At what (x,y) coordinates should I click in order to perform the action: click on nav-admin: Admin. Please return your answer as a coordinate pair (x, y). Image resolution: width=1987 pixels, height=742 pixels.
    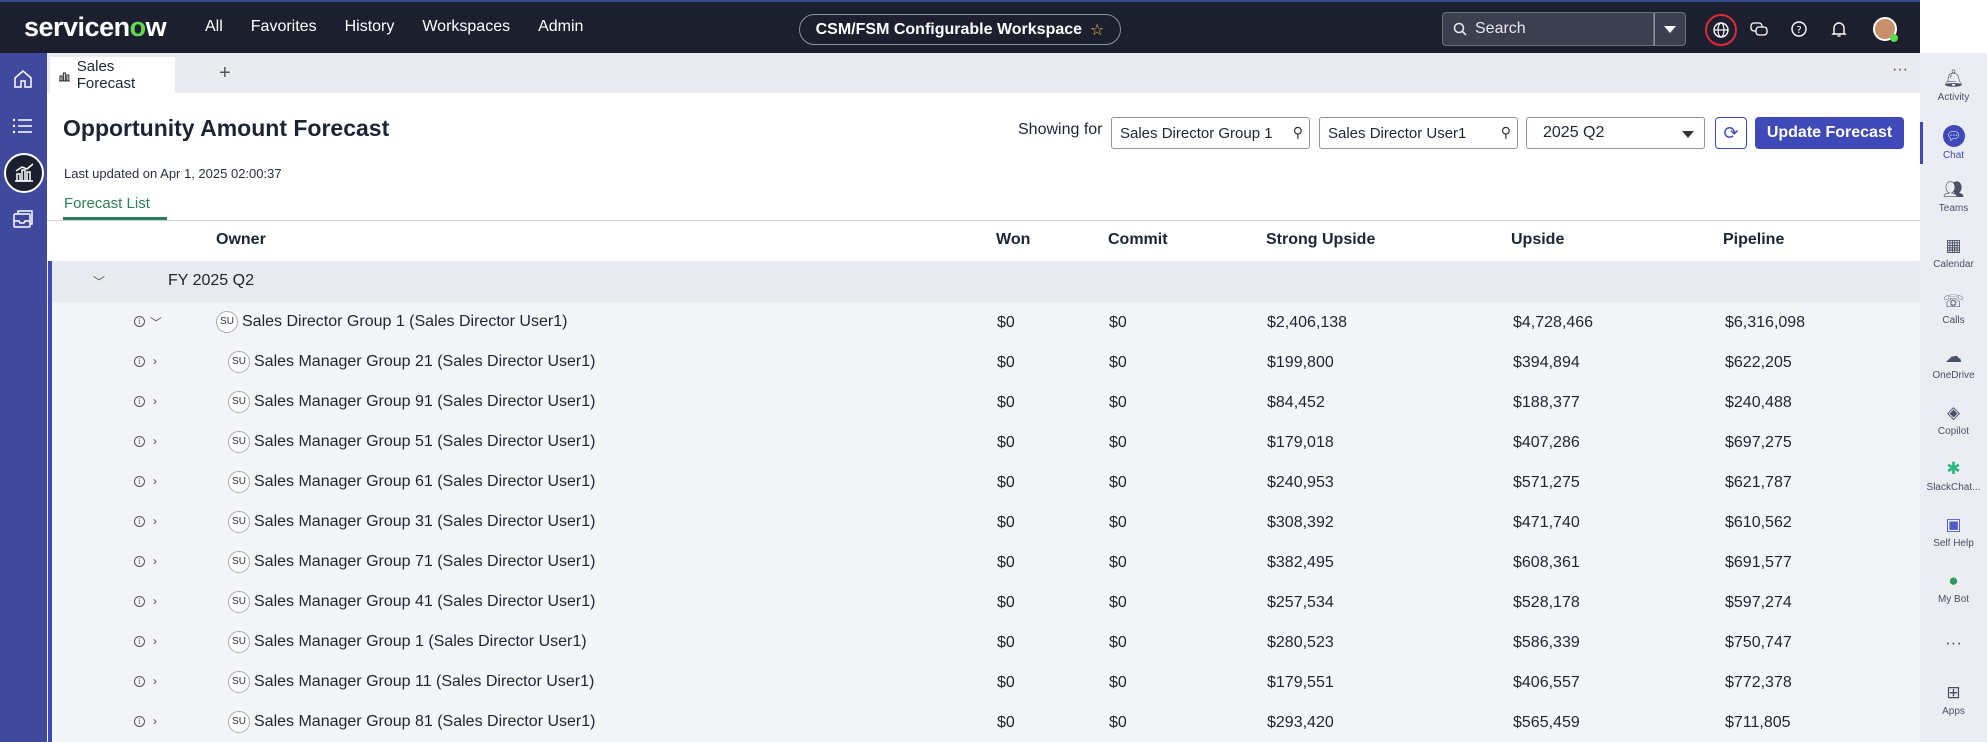
    Looking at the image, I should click on (560, 27).